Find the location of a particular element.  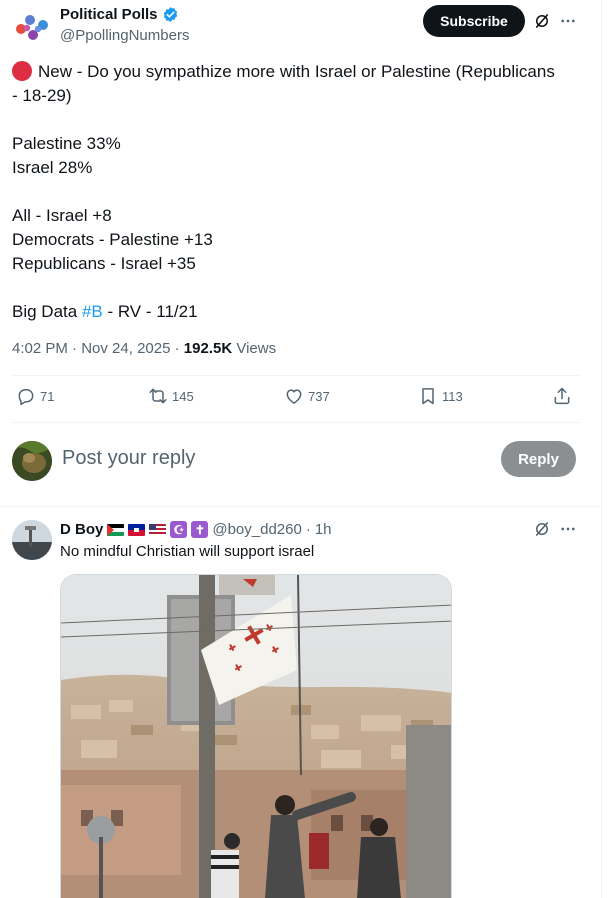

reply-author-avatar is located at coordinates (32, 540).